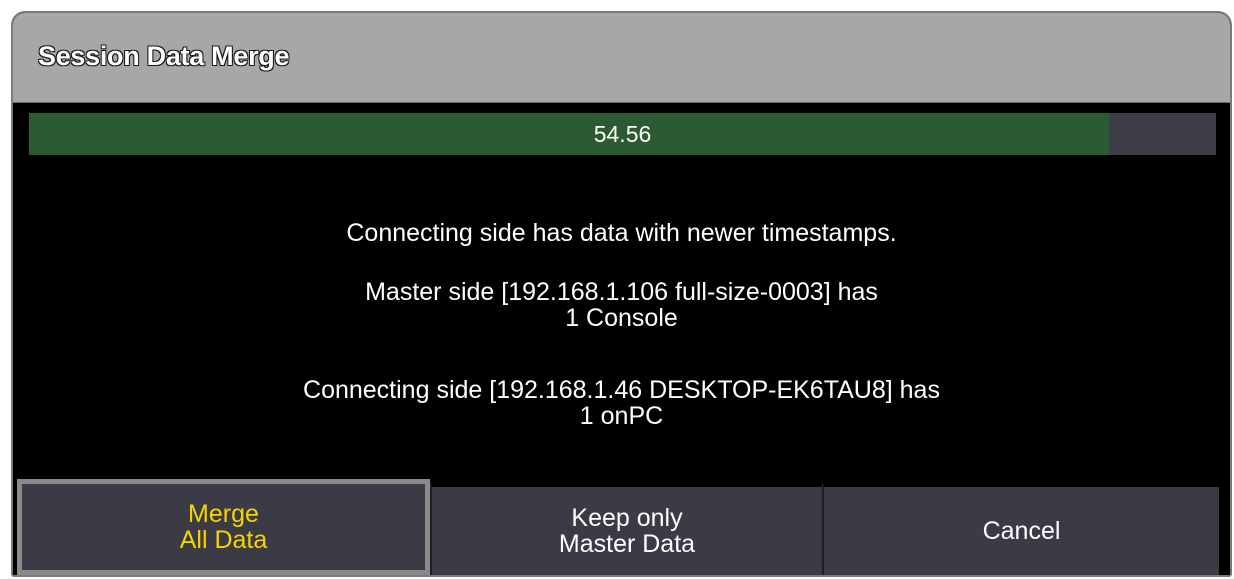  Describe the element at coordinates (163, 55) in the screenshot. I see `dialog-title: Session Data Merge` at that location.